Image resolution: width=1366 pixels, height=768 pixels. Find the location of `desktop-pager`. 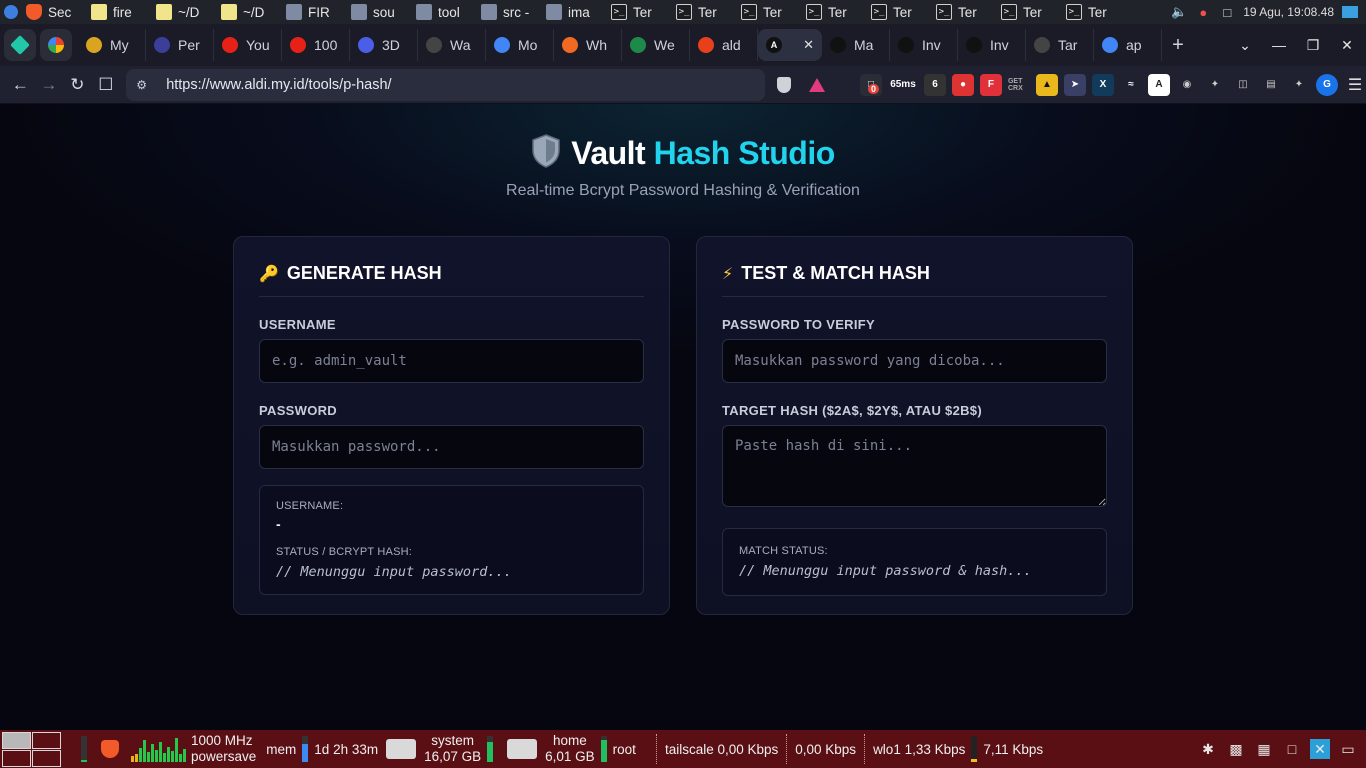

desktop-pager is located at coordinates (31, 749).